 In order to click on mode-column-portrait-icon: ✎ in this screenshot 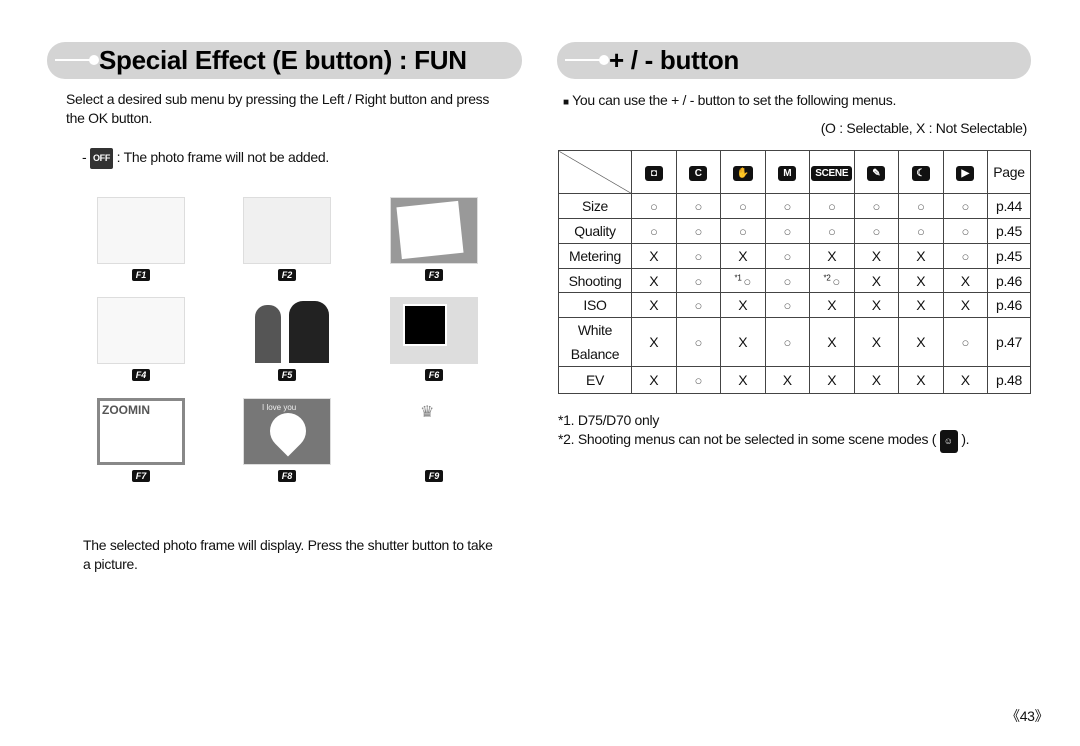, I will do `click(876, 172)`.